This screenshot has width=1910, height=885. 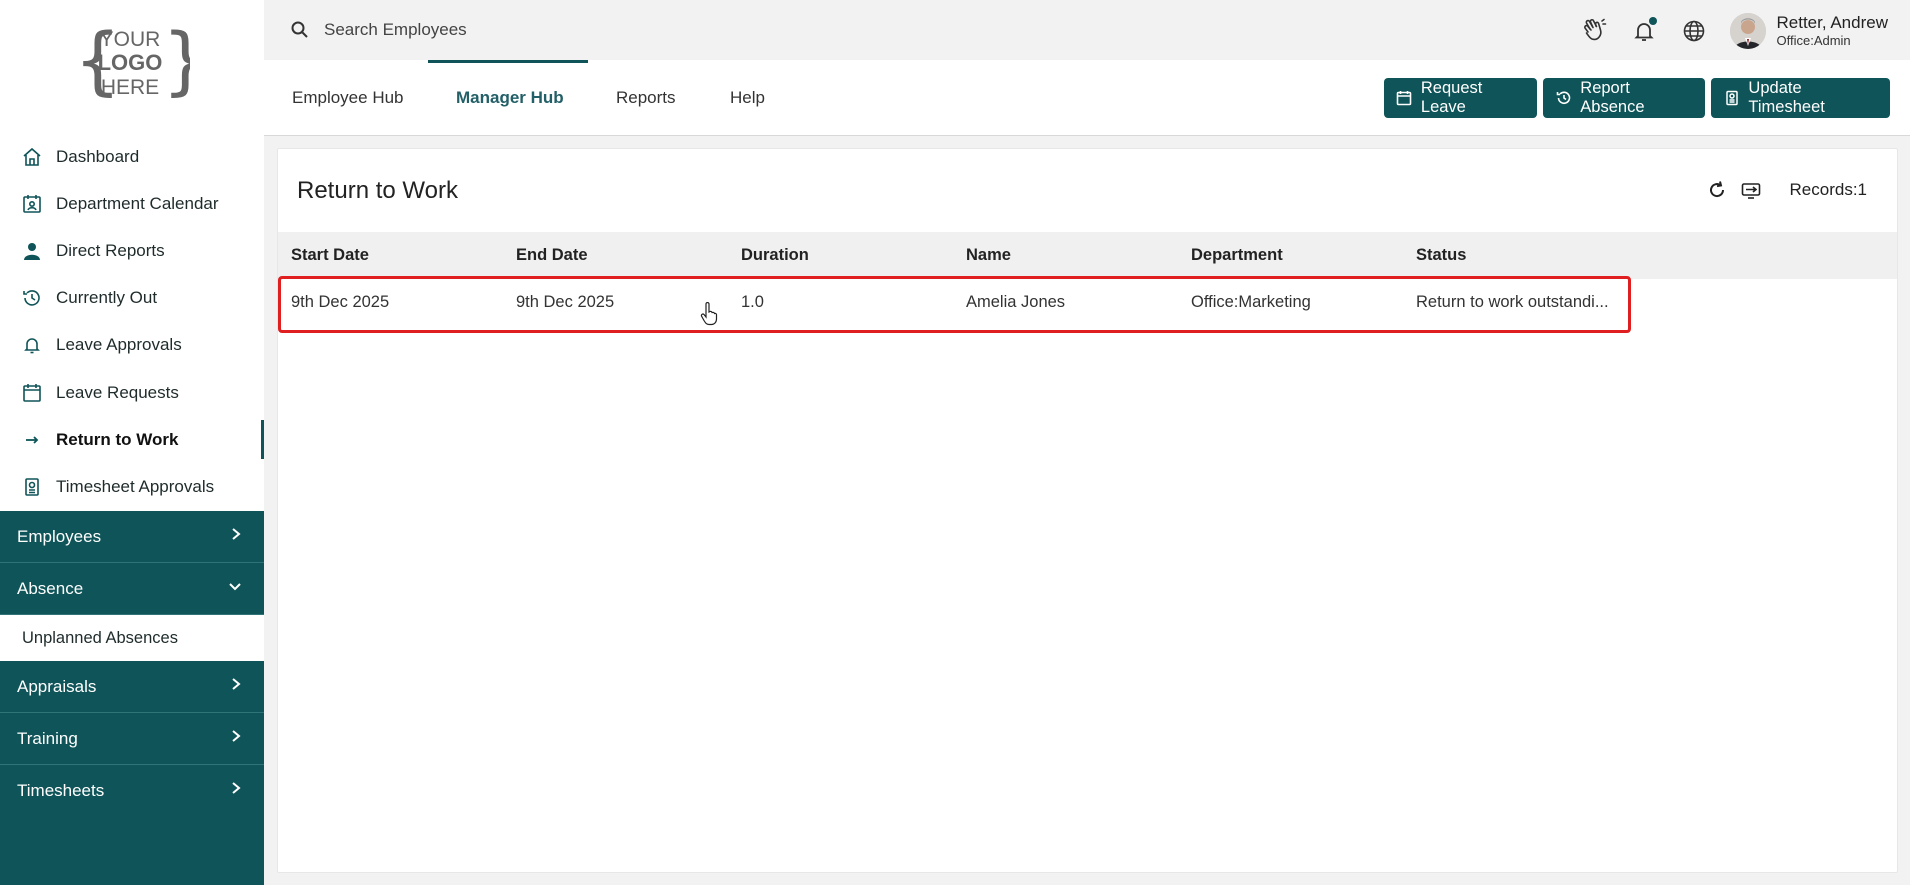 I want to click on cell-name: Amelia Jones, so click(x=1016, y=302).